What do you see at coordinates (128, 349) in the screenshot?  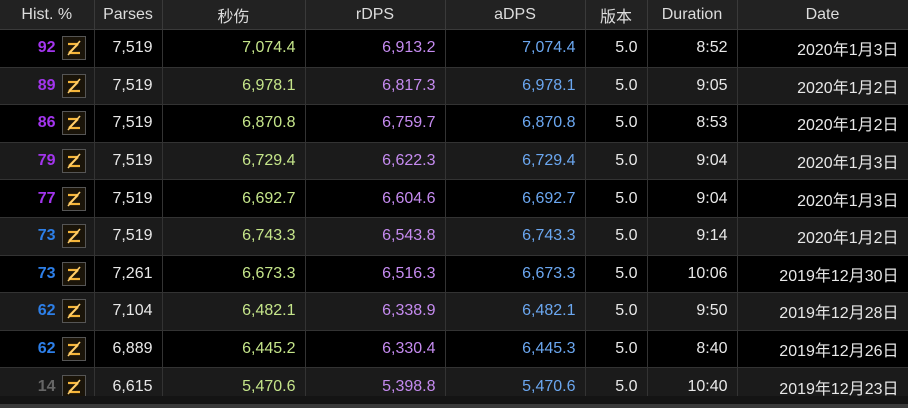 I see `parses-cell: 6,889` at bounding box center [128, 349].